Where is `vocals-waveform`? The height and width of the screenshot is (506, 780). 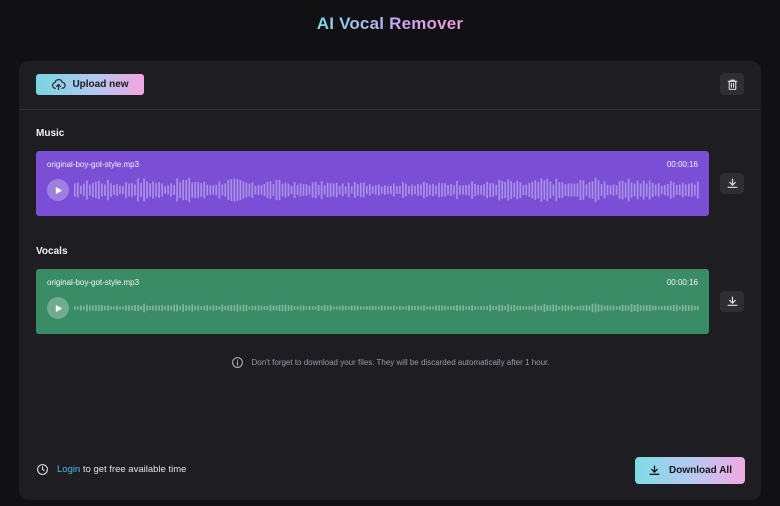 vocals-waveform is located at coordinates (387, 308).